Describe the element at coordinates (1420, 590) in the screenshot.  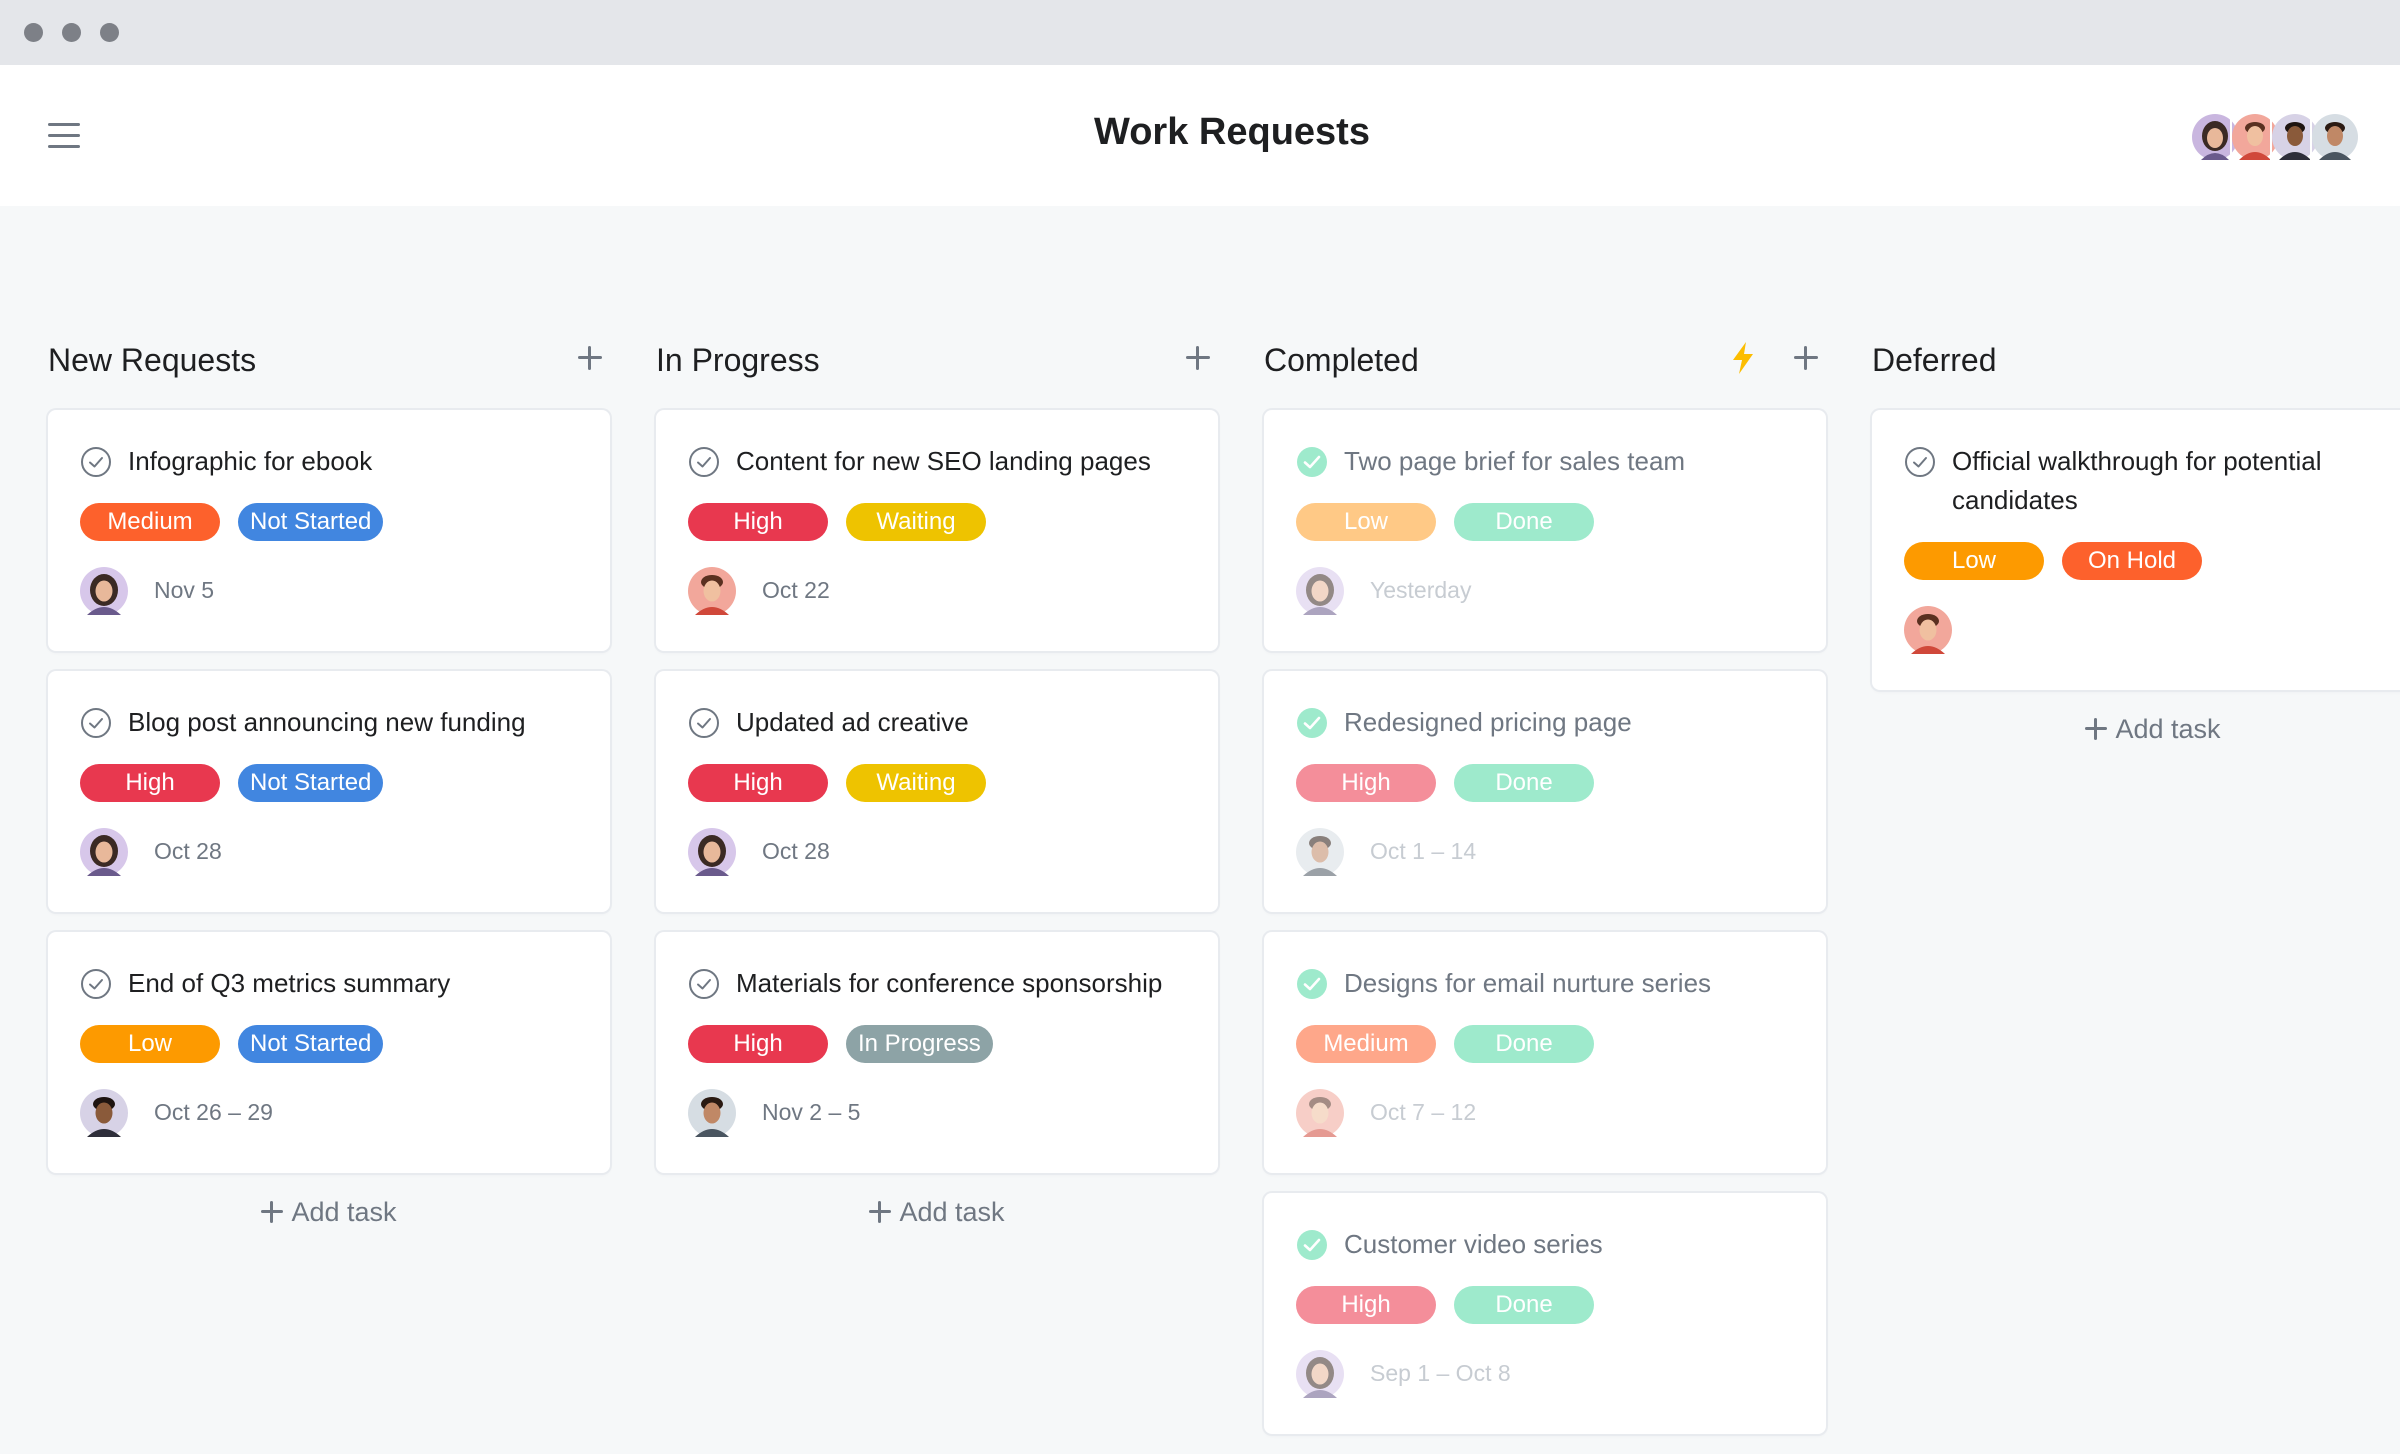
I see `due-date: Yesterday` at that location.